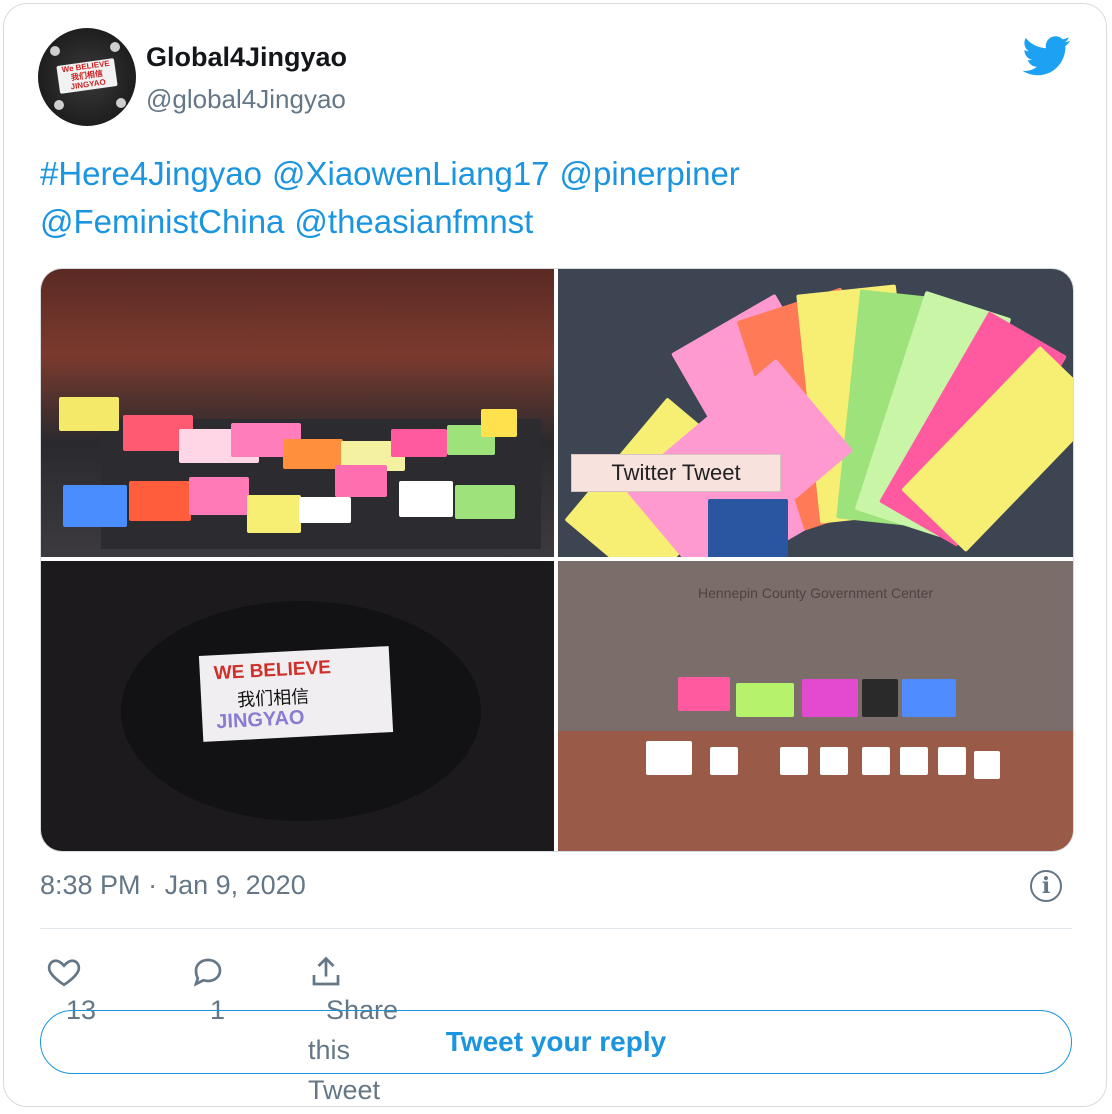 The width and height of the screenshot is (1112, 1114). I want to click on info-icon: i, so click(1046, 886).